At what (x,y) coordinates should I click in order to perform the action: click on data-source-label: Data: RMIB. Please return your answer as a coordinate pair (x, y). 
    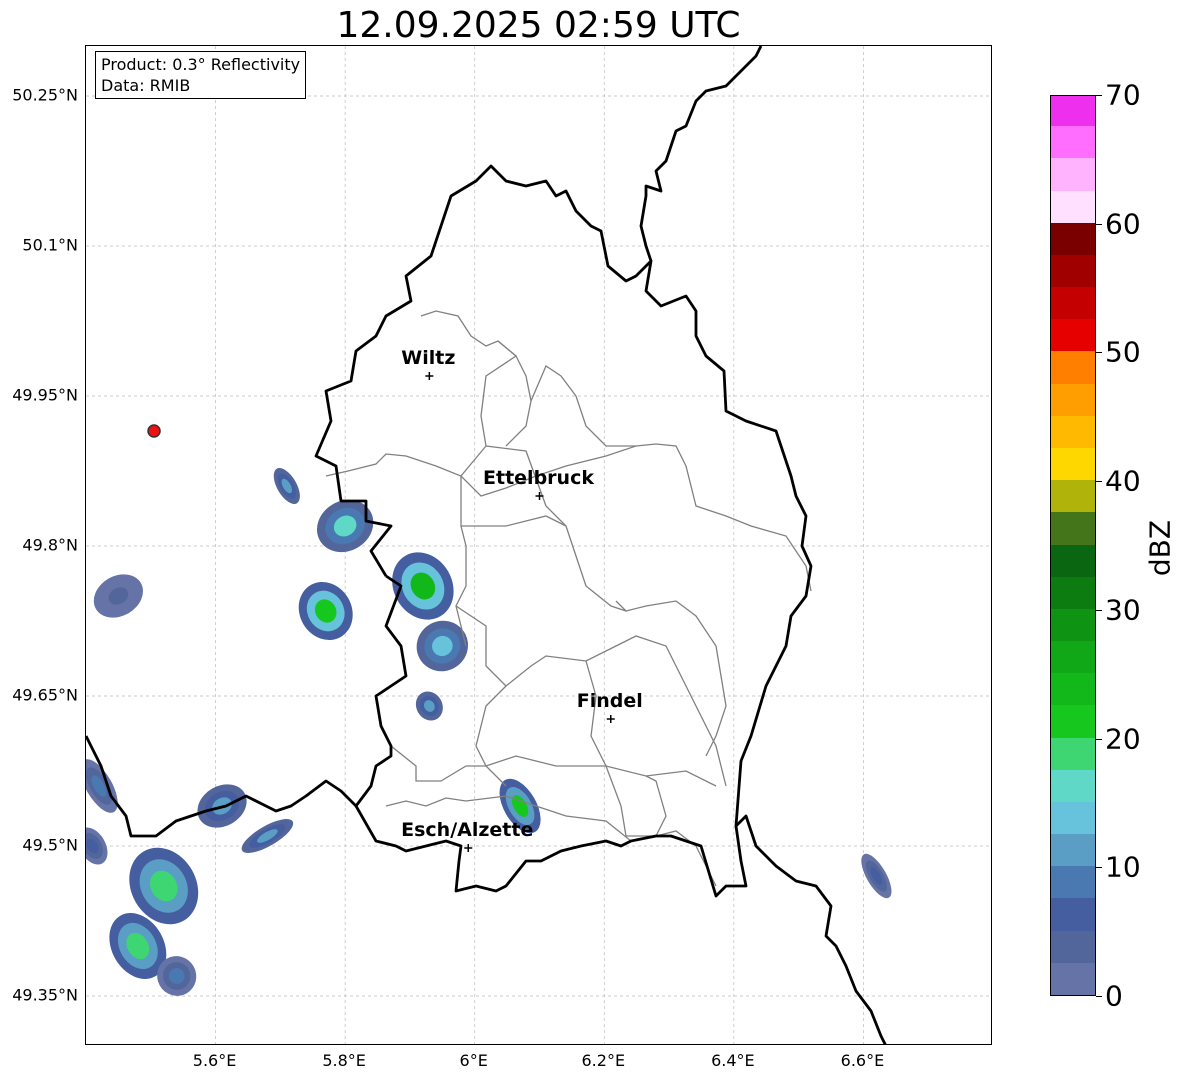
    Looking at the image, I should click on (146, 85).